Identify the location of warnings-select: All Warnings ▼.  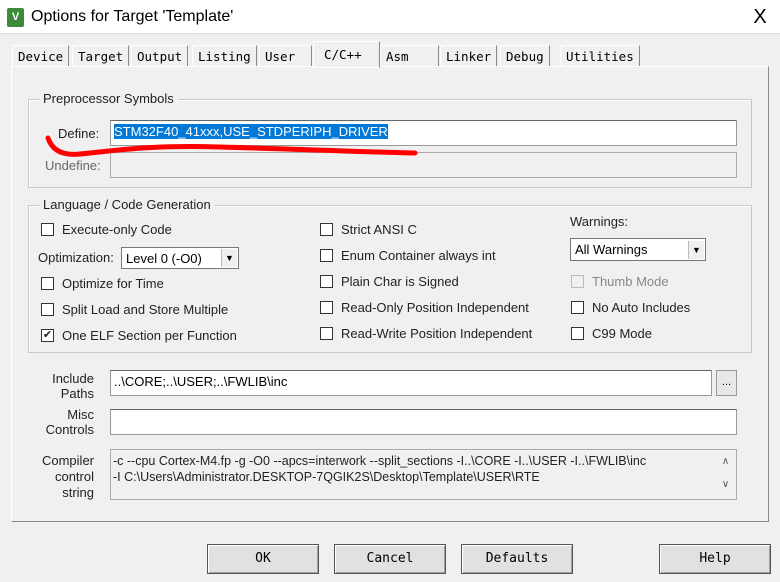
(638, 249).